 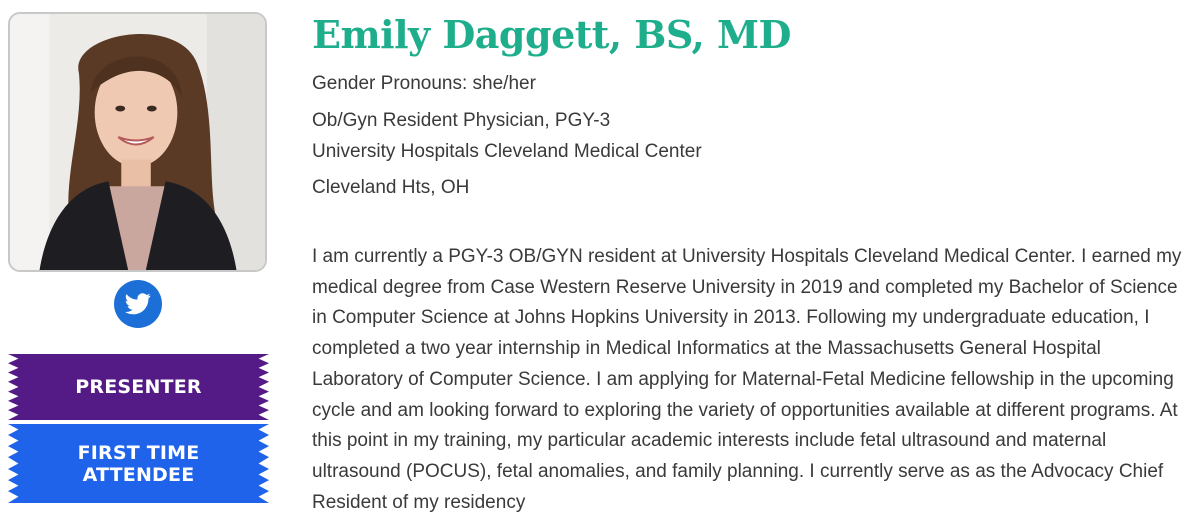 What do you see at coordinates (552, 34) in the screenshot?
I see `profile-name: Emily Daggett, BS, MD` at bounding box center [552, 34].